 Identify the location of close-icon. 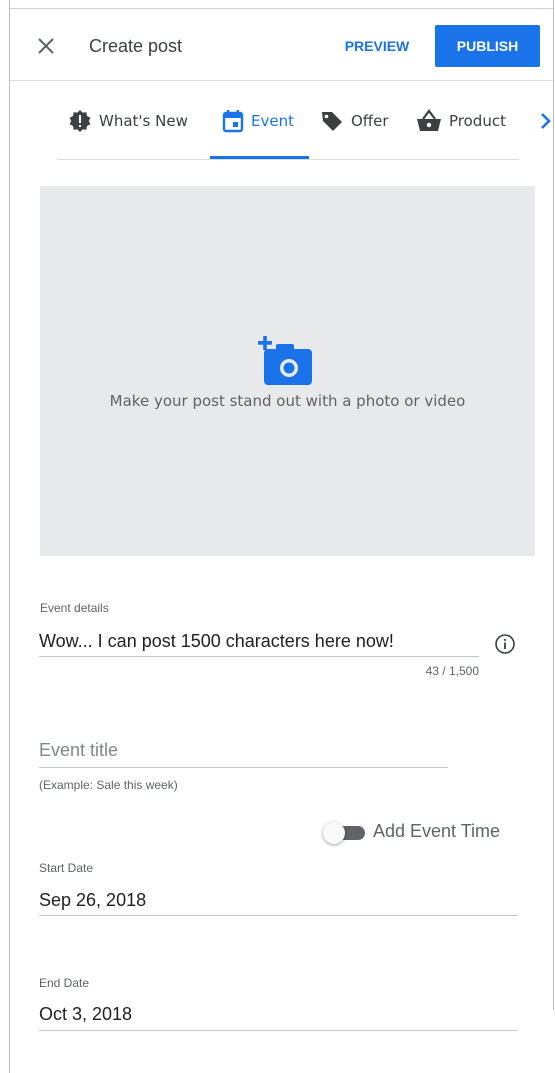
(46, 46).